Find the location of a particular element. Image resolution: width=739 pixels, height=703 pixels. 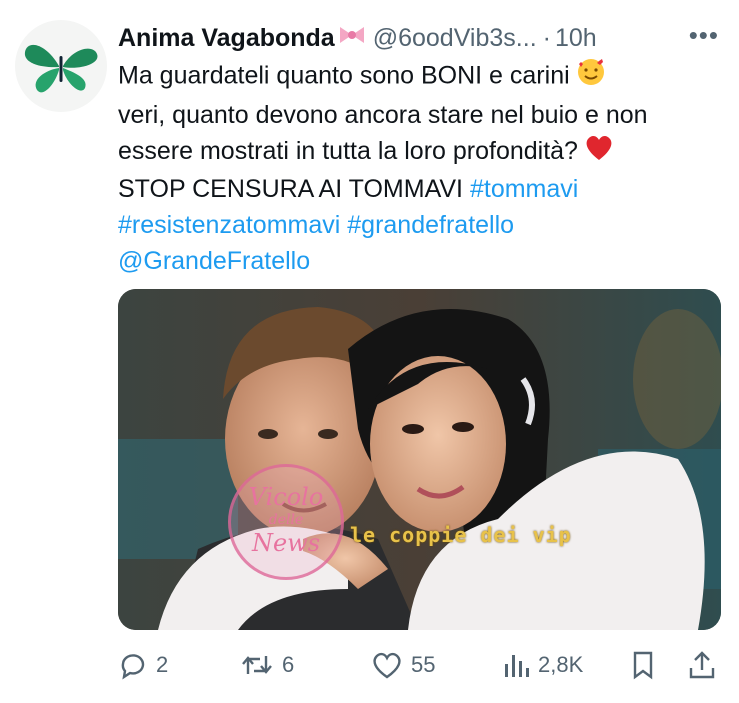

watermark-left-line2: delle is located at coordinates (286, 520).